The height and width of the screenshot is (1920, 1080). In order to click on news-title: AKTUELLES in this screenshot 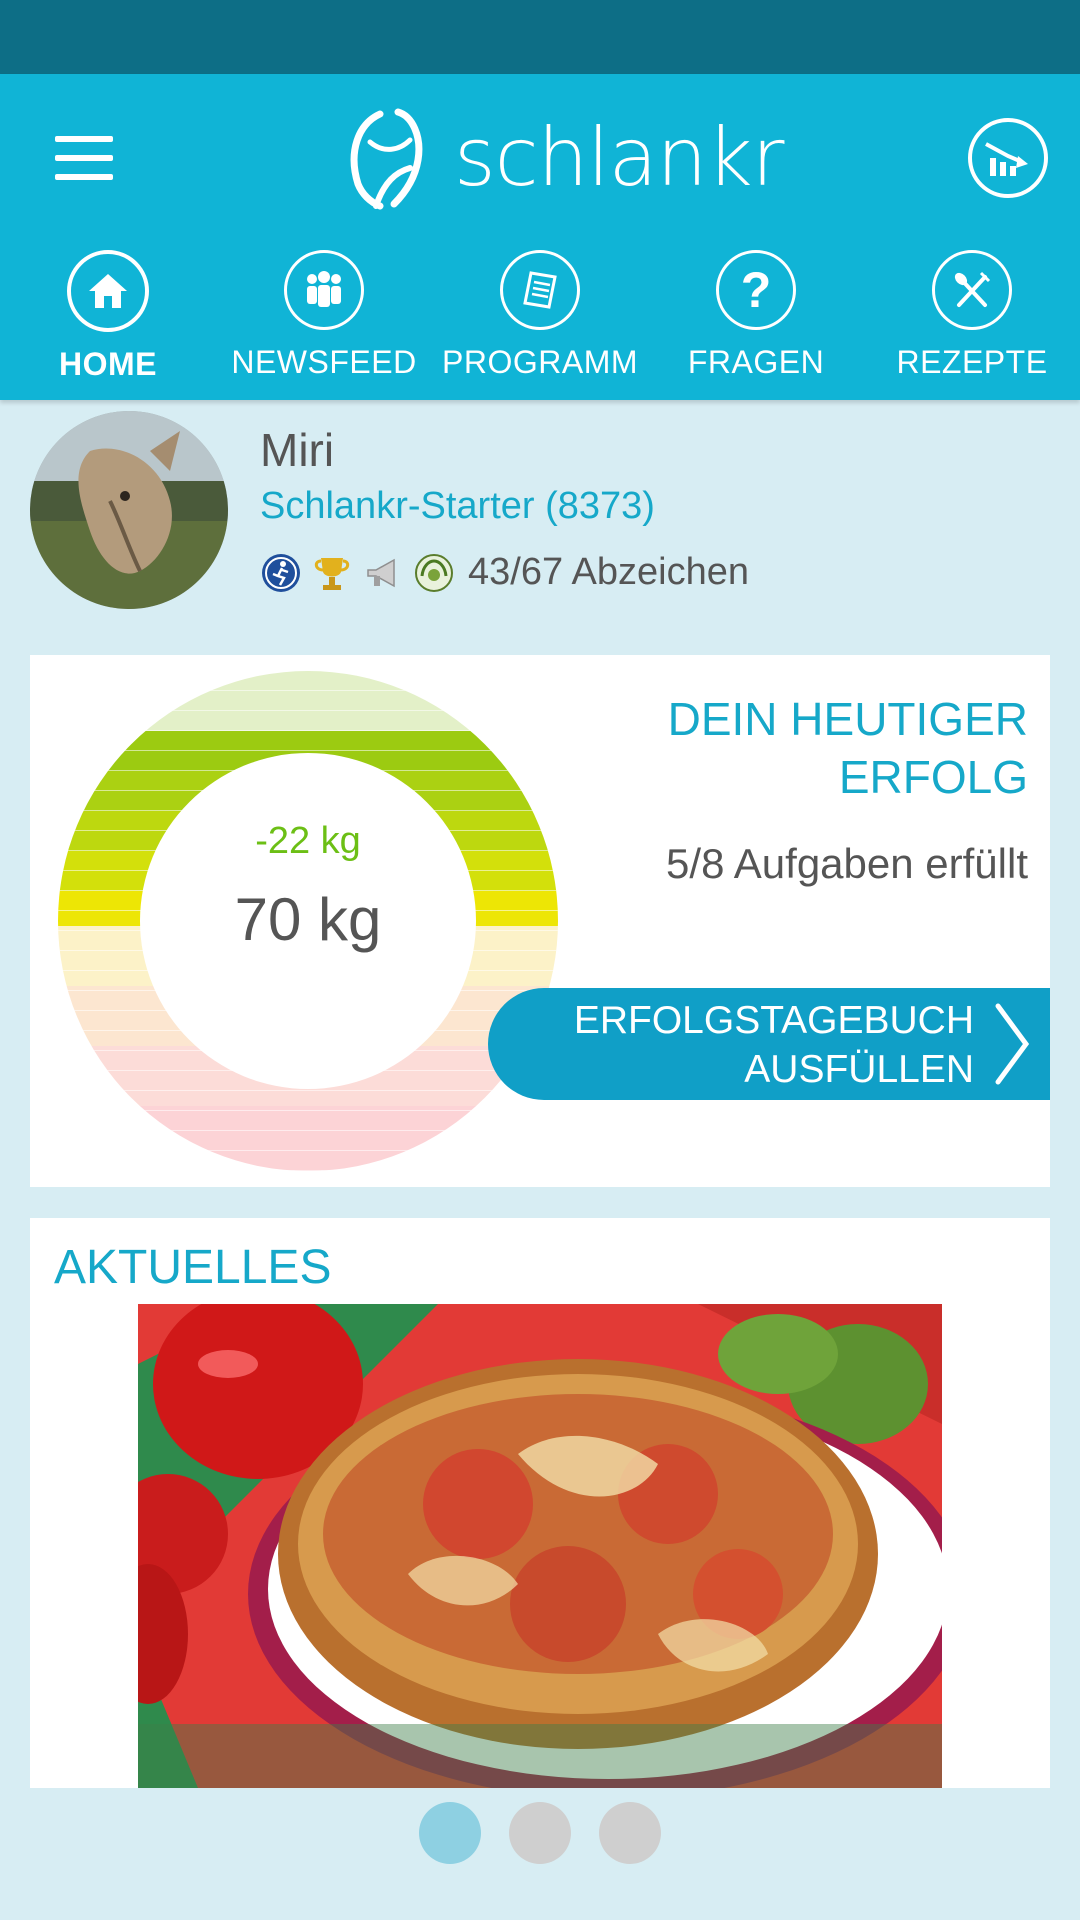, I will do `click(193, 1267)`.